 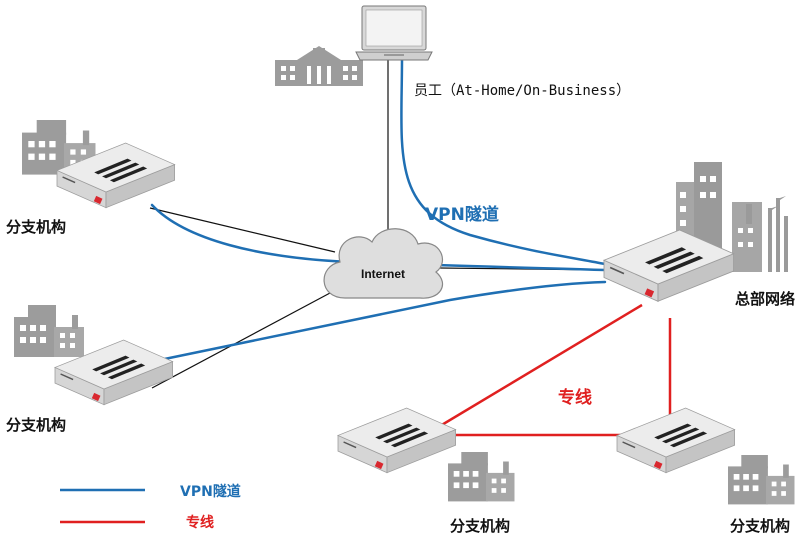 What do you see at coordinates (480, 526) in the screenshot?
I see `branch-bottom-center-label: 分支机构` at bounding box center [480, 526].